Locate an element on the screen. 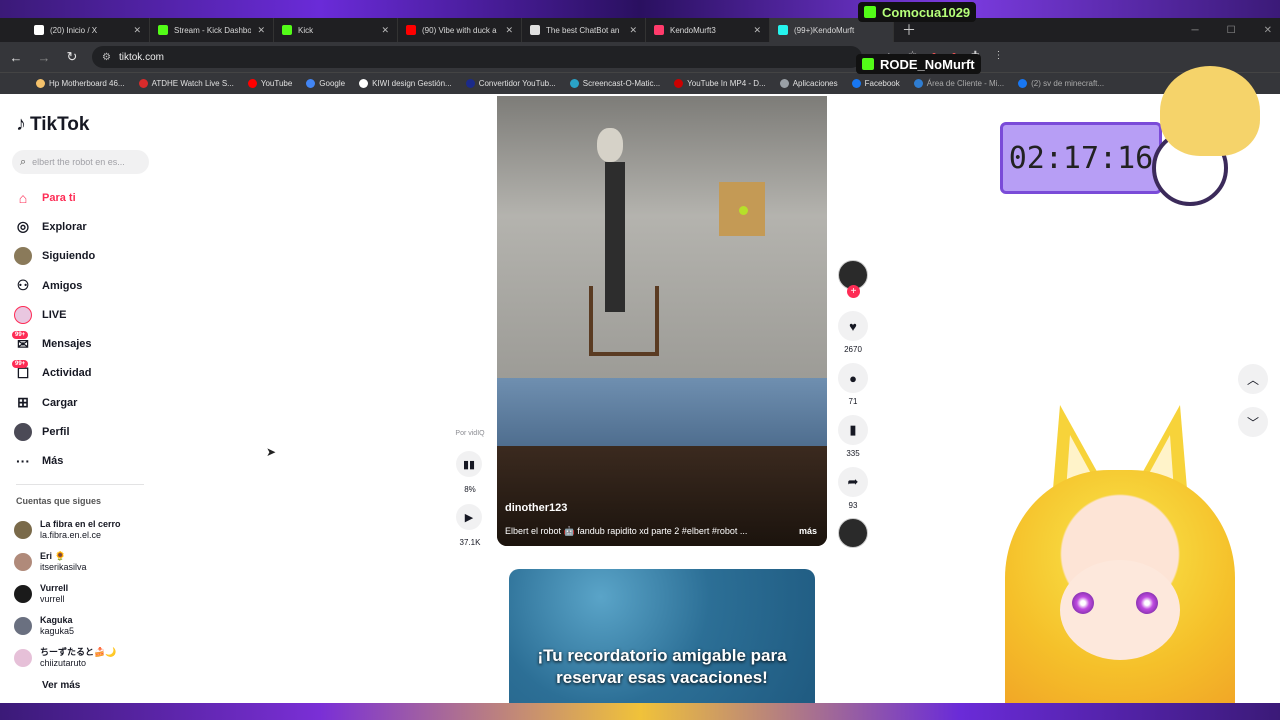  chibi-avatar is located at coordinates (1210, 111).